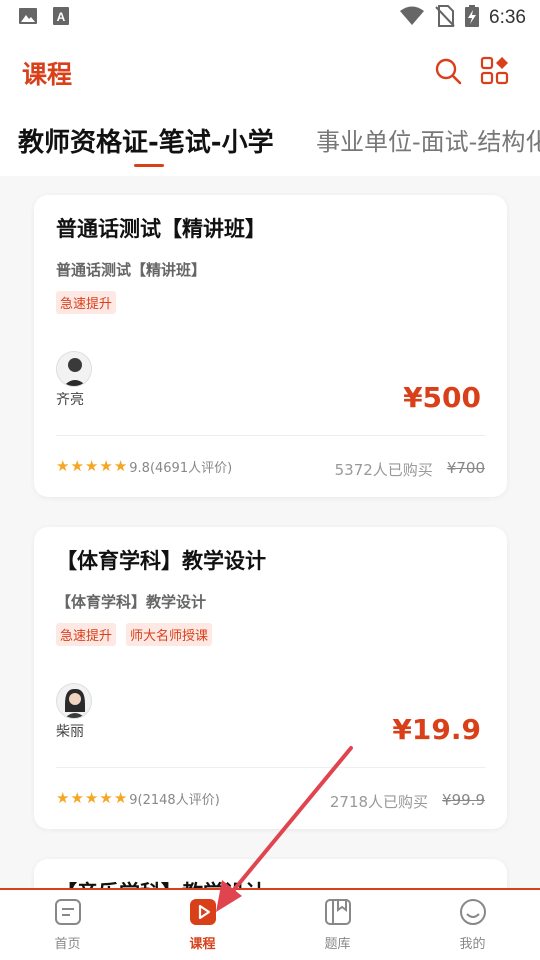  What do you see at coordinates (436, 729) in the screenshot?
I see `course-price: ¥19.9` at bounding box center [436, 729].